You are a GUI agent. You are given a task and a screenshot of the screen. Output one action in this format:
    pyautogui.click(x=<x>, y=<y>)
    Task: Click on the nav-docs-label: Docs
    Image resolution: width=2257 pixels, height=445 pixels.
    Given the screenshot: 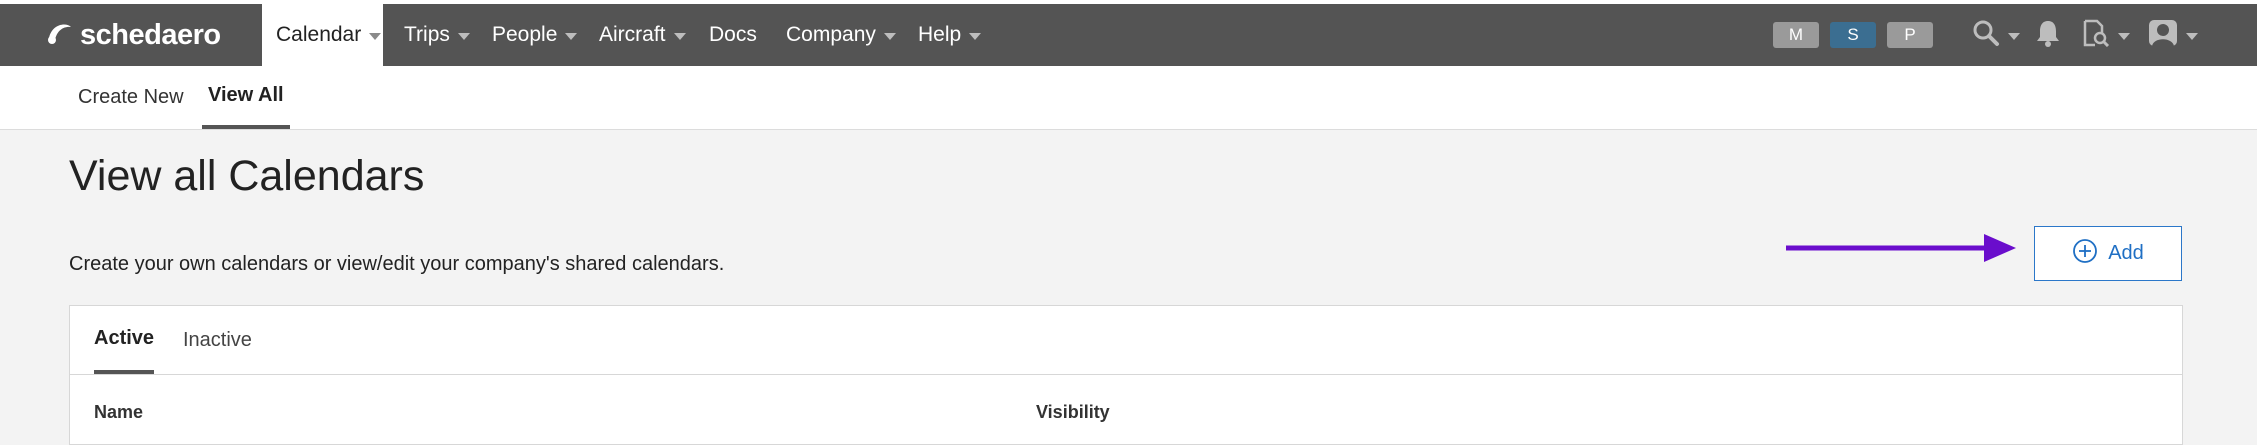 What is the action you would take?
    pyautogui.click(x=733, y=34)
    